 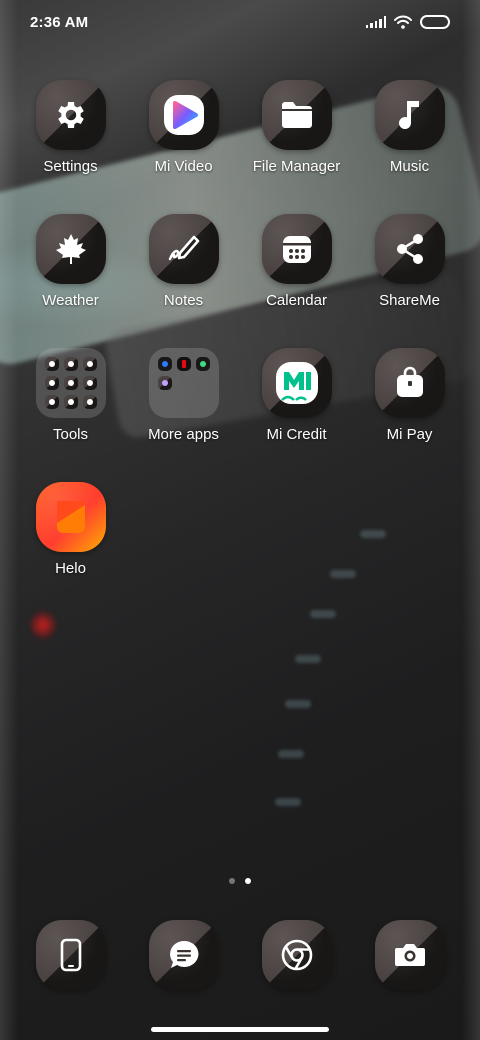 I want to click on battery-icon, so click(x=435, y=22).